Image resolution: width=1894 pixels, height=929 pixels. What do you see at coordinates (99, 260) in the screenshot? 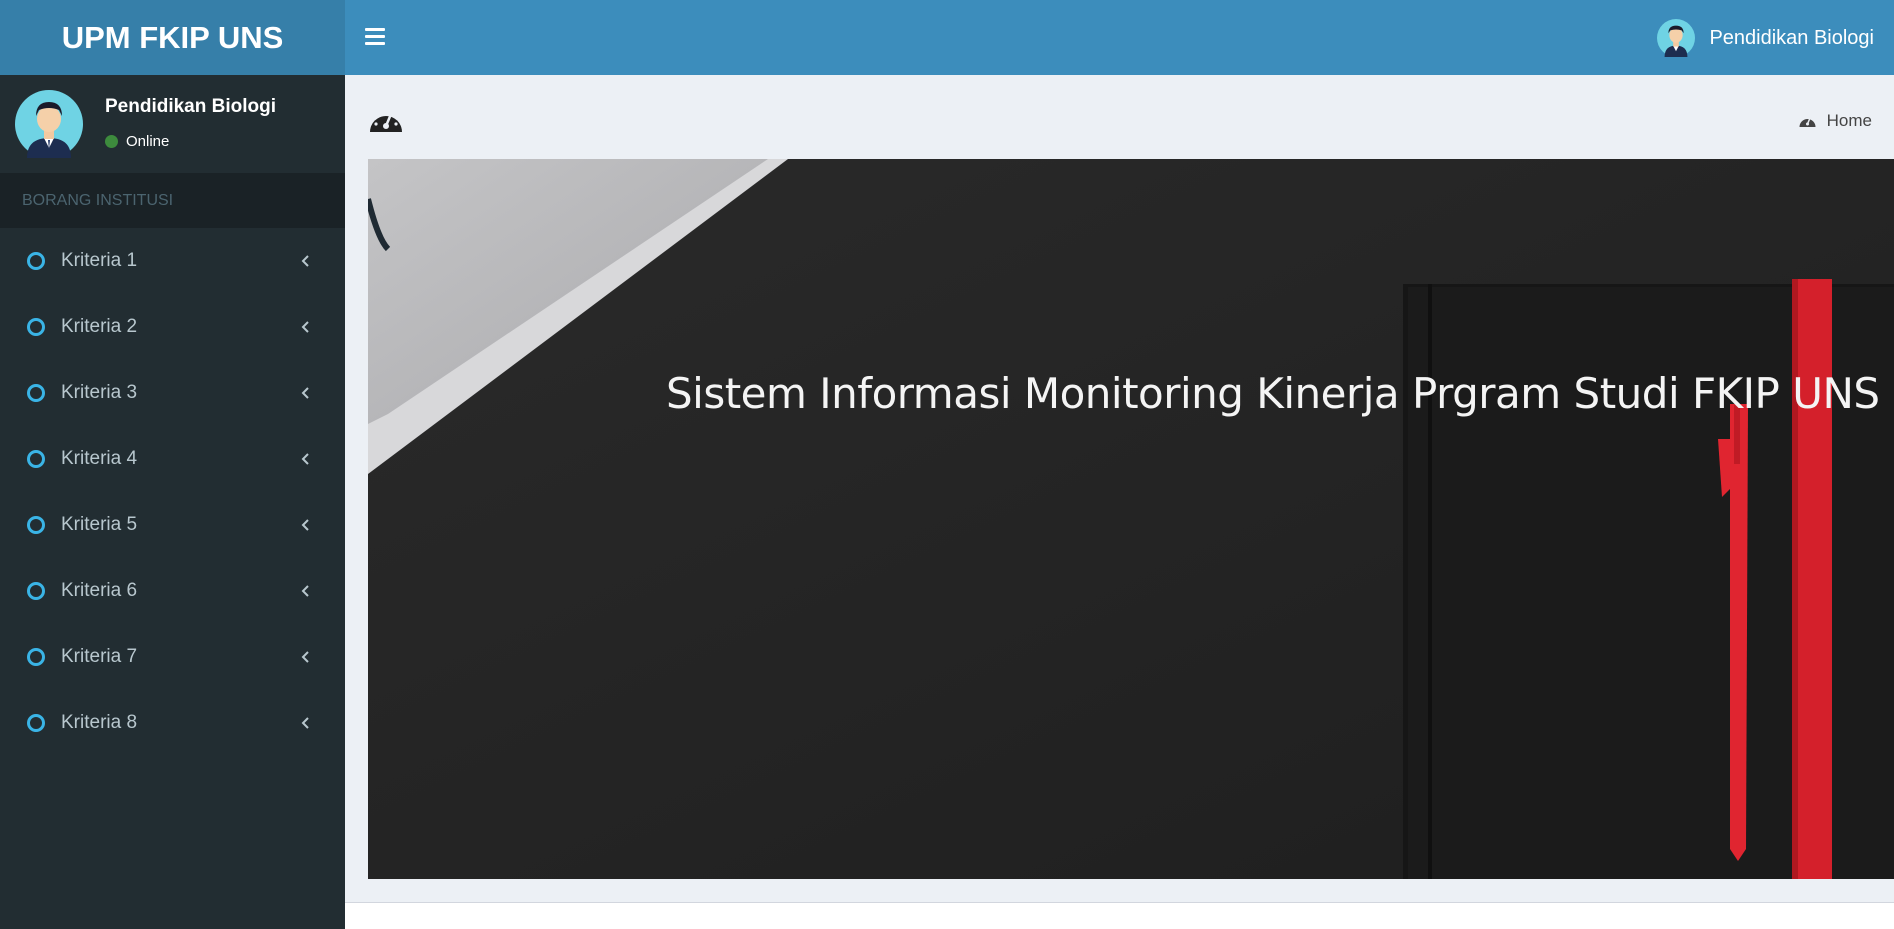
I see `sidebar-item-label: Kriteria 1` at bounding box center [99, 260].